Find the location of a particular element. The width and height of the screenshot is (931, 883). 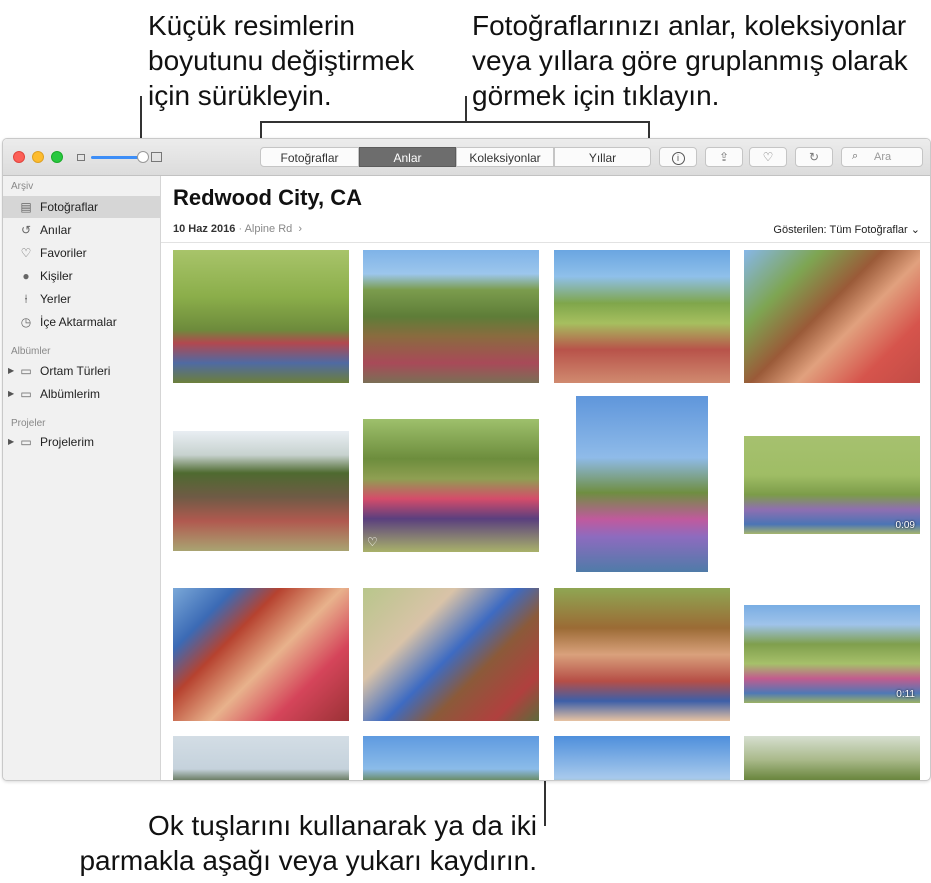

zoom-window-button is located at coordinates (57, 157).